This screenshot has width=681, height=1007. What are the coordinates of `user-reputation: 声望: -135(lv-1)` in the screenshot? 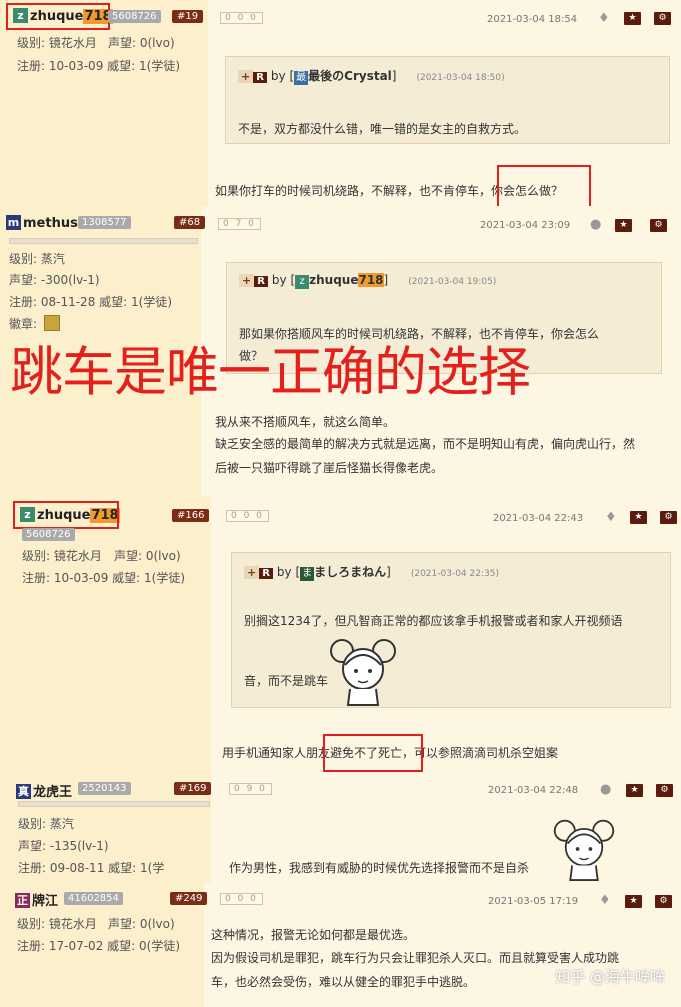 It's located at (63, 846).